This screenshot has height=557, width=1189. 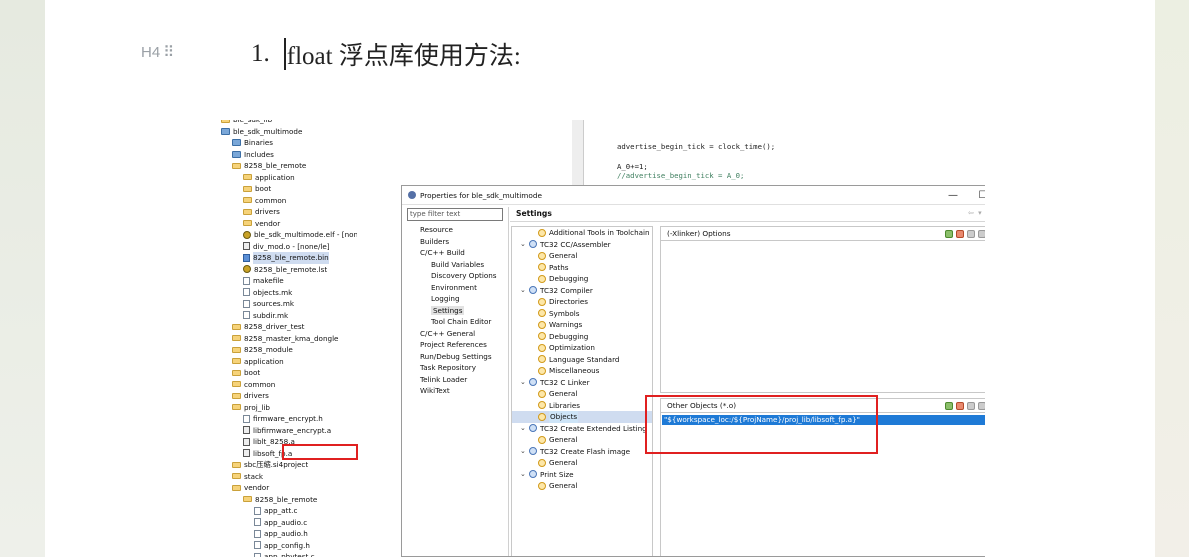 I want to click on tree-item: 8258_module, so click(x=289, y=350).